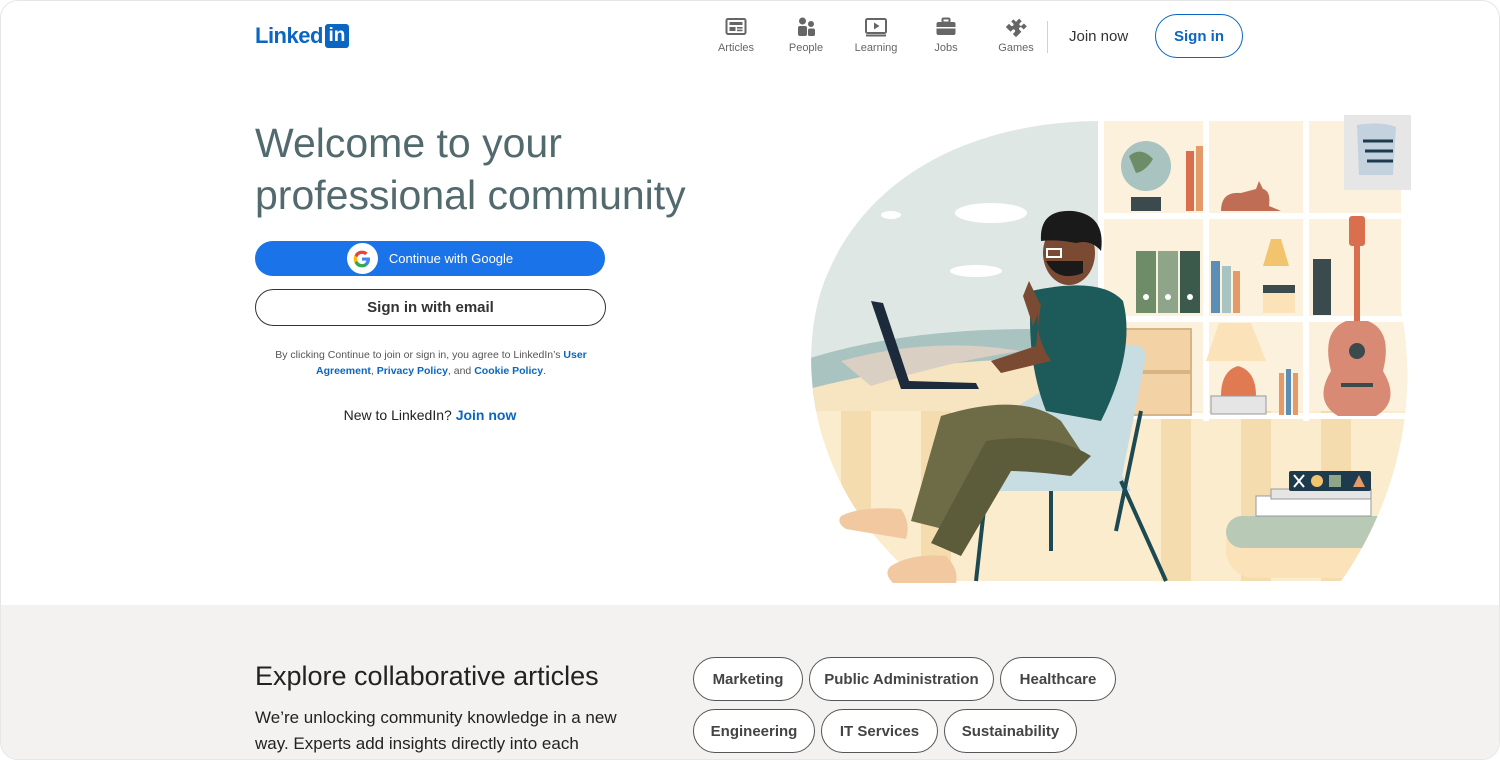  I want to click on topic-pill-healthcare: Healthcare, so click(1058, 679).